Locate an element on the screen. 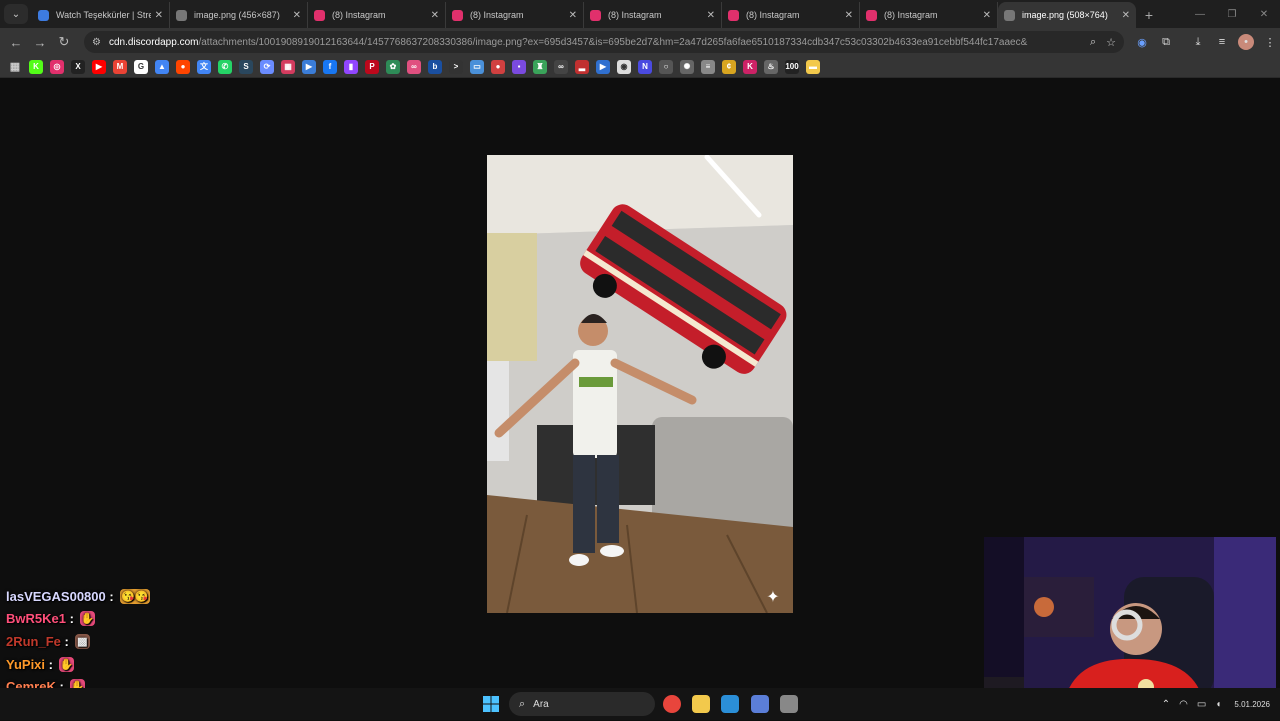  bing-icon: b is located at coordinates (435, 66).